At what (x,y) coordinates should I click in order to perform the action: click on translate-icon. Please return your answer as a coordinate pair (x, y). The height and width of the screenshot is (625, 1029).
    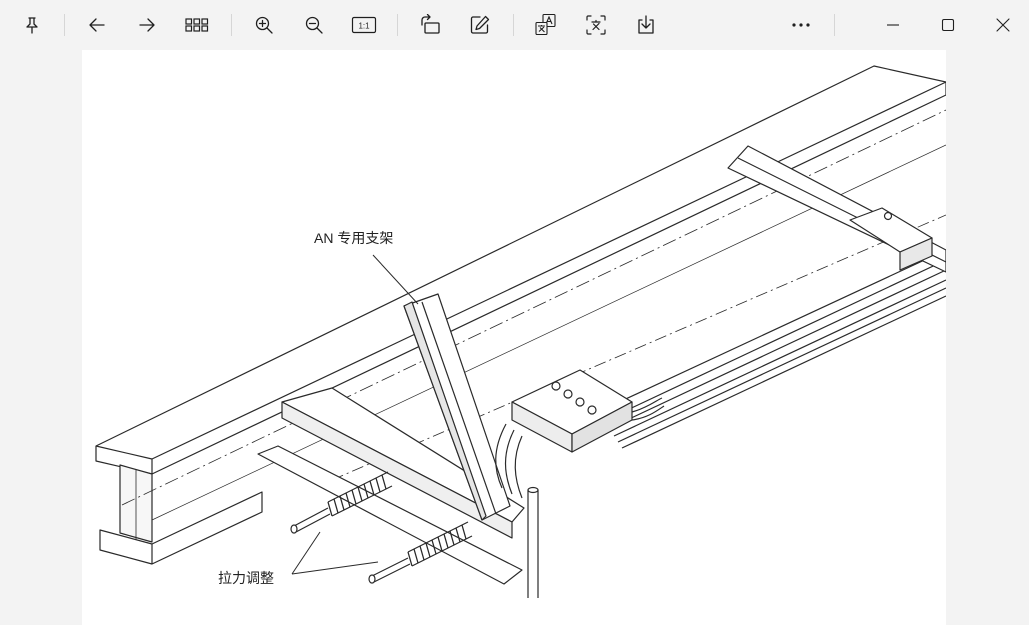
    Looking at the image, I should click on (545, 24).